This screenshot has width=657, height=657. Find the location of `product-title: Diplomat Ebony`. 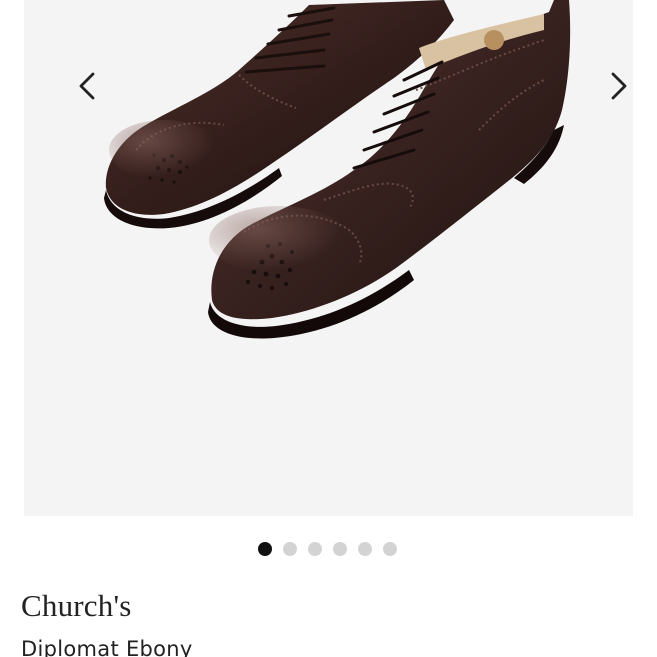

product-title: Diplomat Ebony is located at coordinates (107, 647).